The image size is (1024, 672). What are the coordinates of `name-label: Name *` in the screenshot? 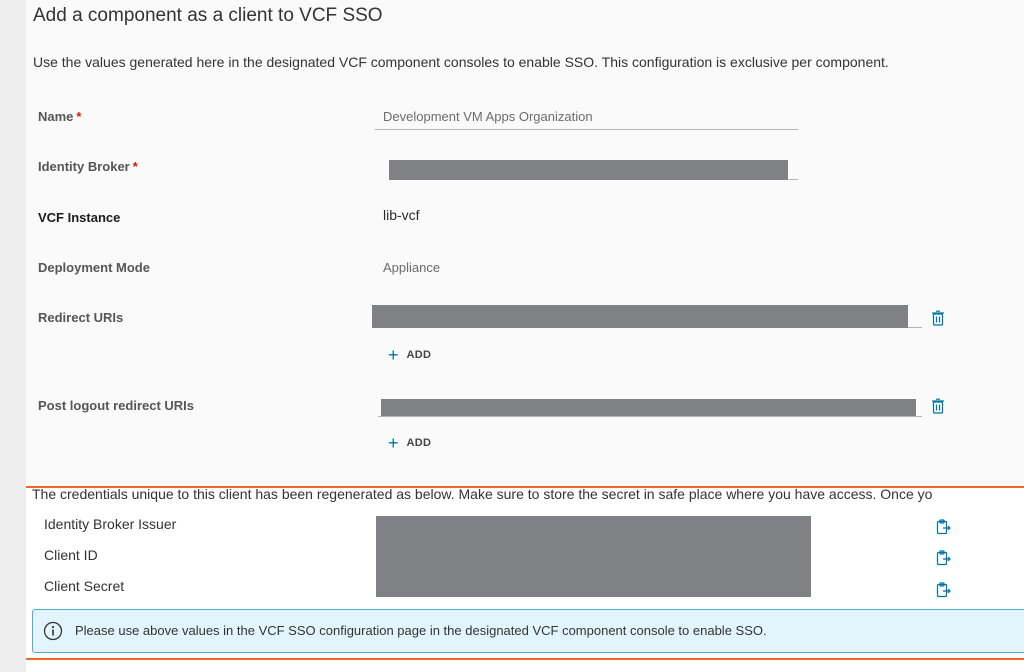 It's located at (59, 116).